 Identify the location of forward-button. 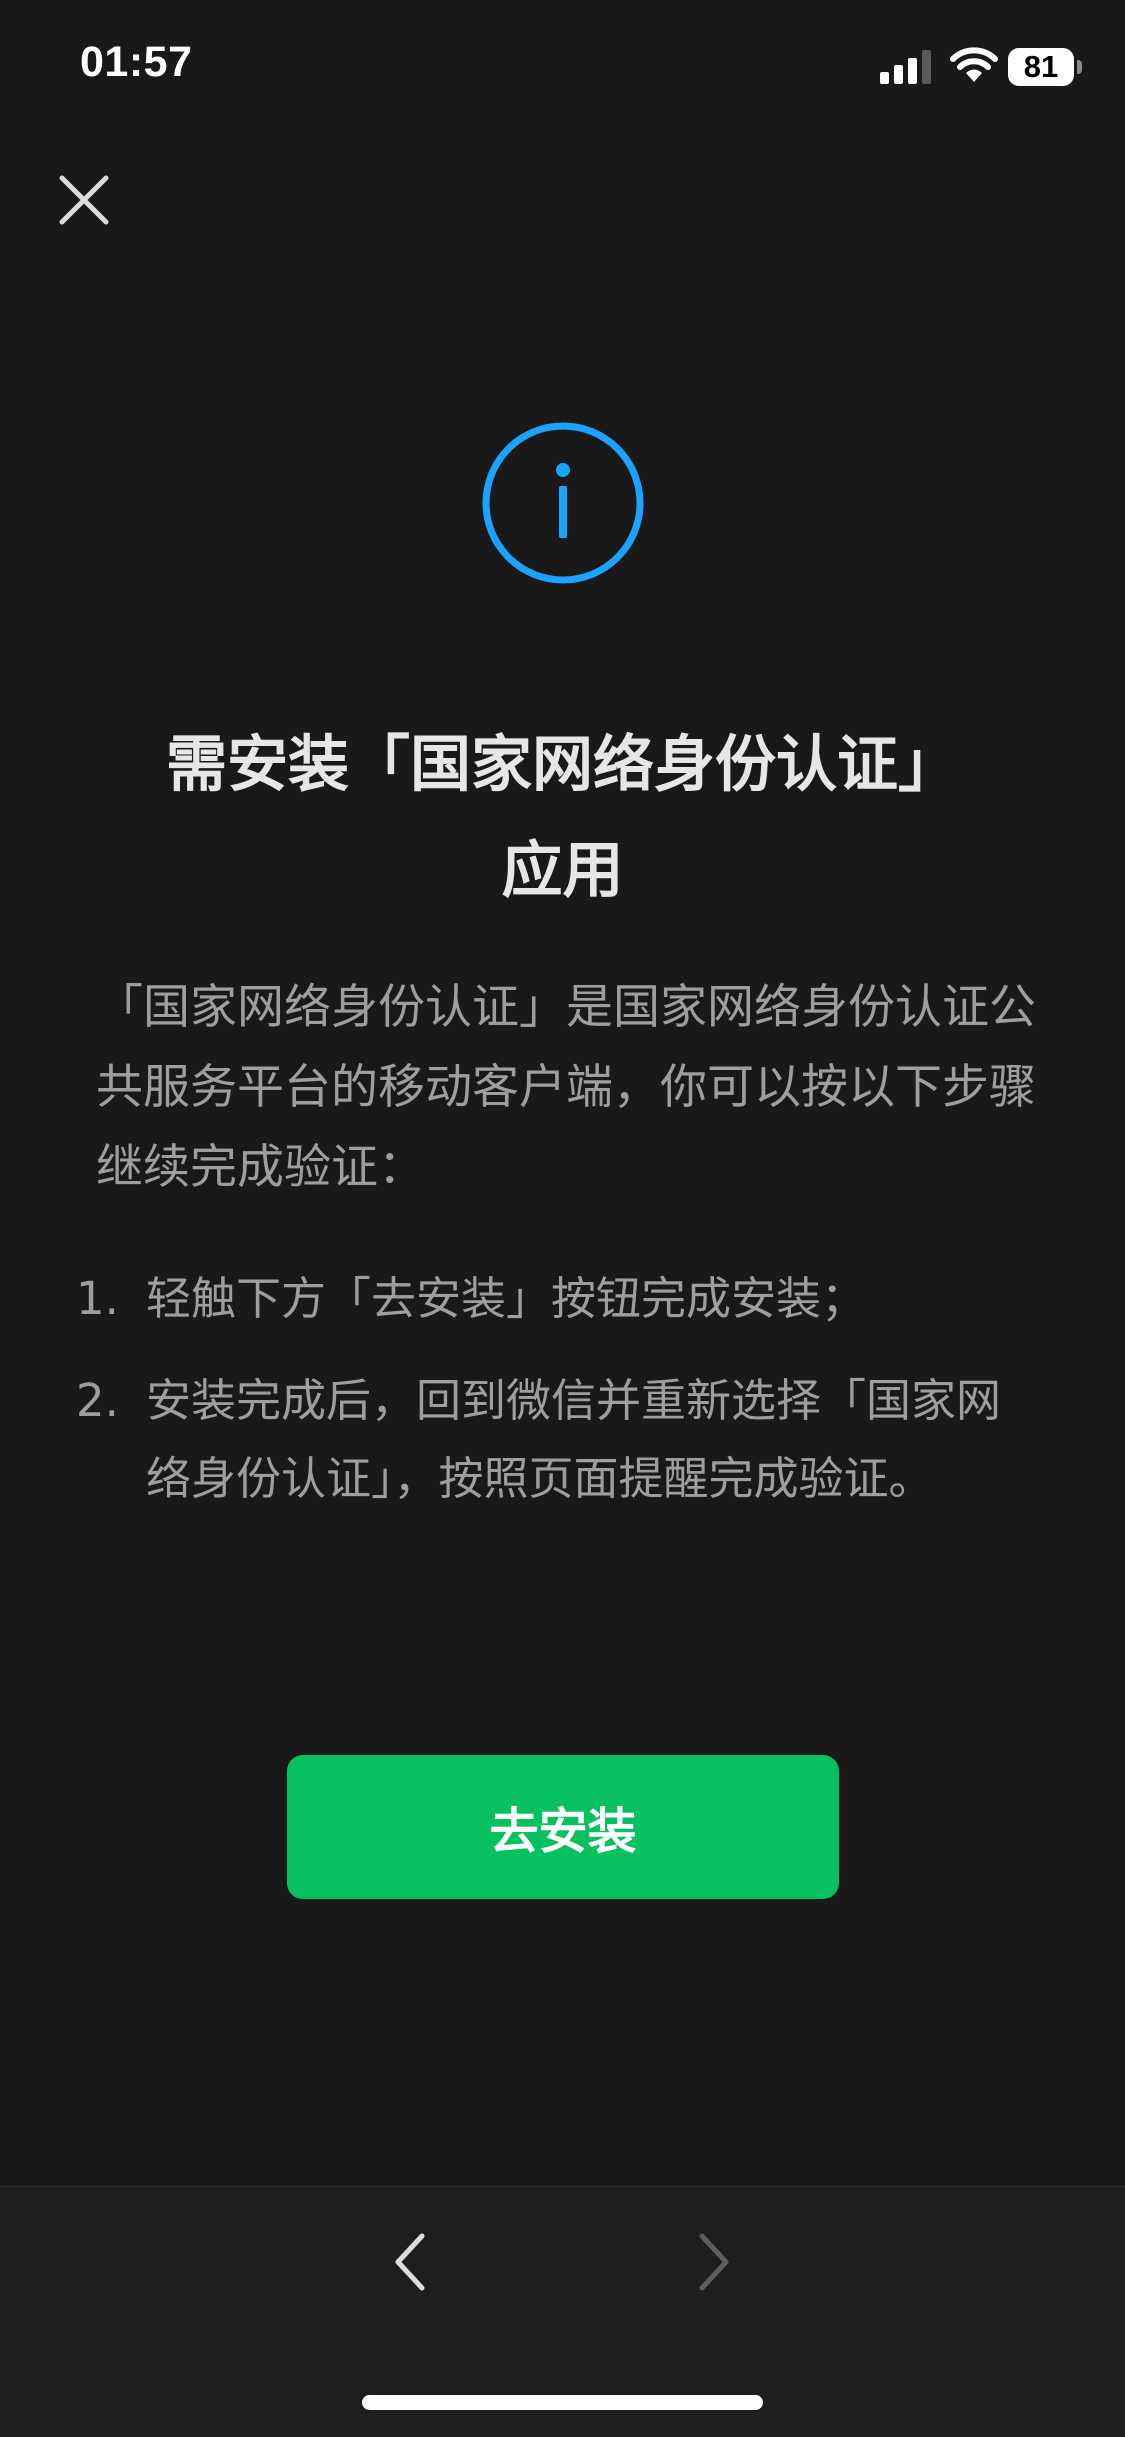
(713, 2262).